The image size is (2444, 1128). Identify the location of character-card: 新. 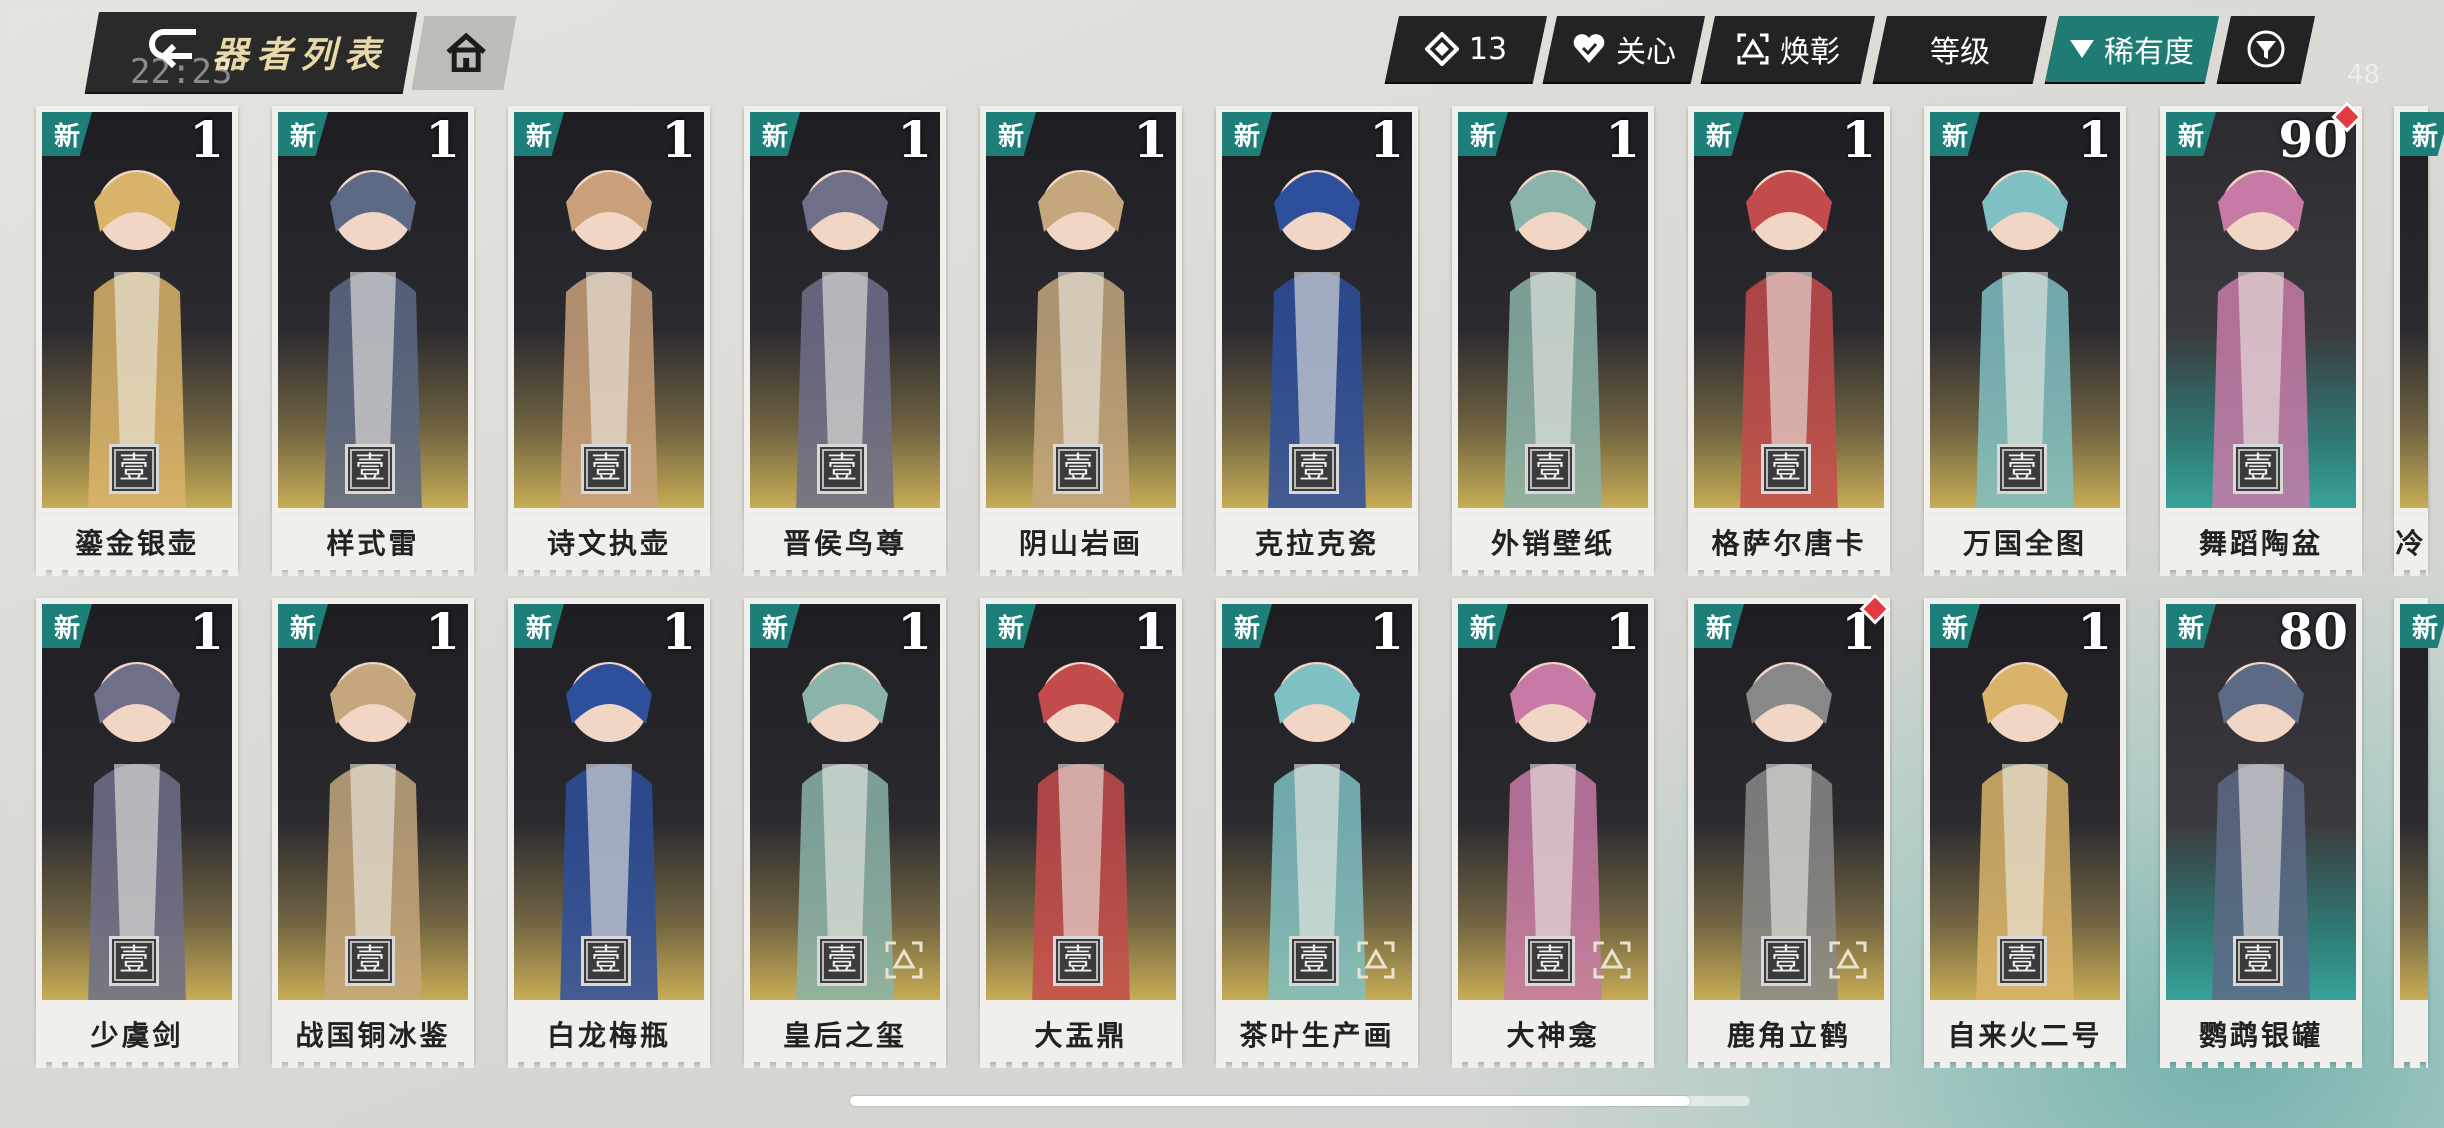
(2419, 833).